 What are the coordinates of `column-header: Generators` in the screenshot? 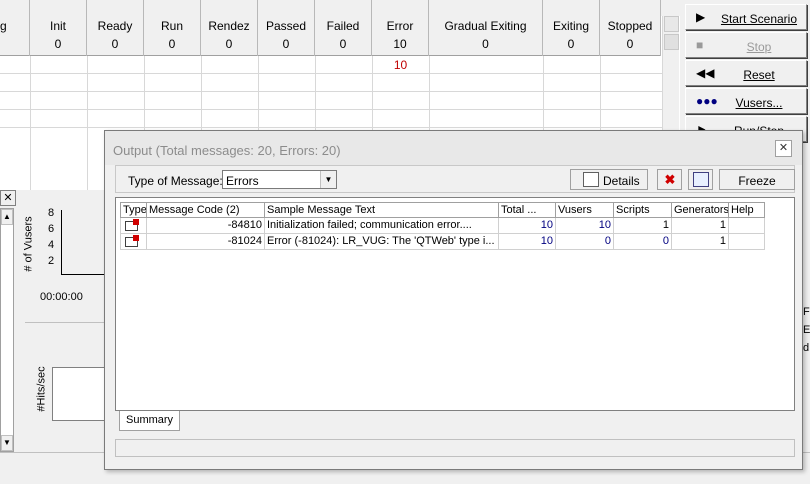 It's located at (700, 210).